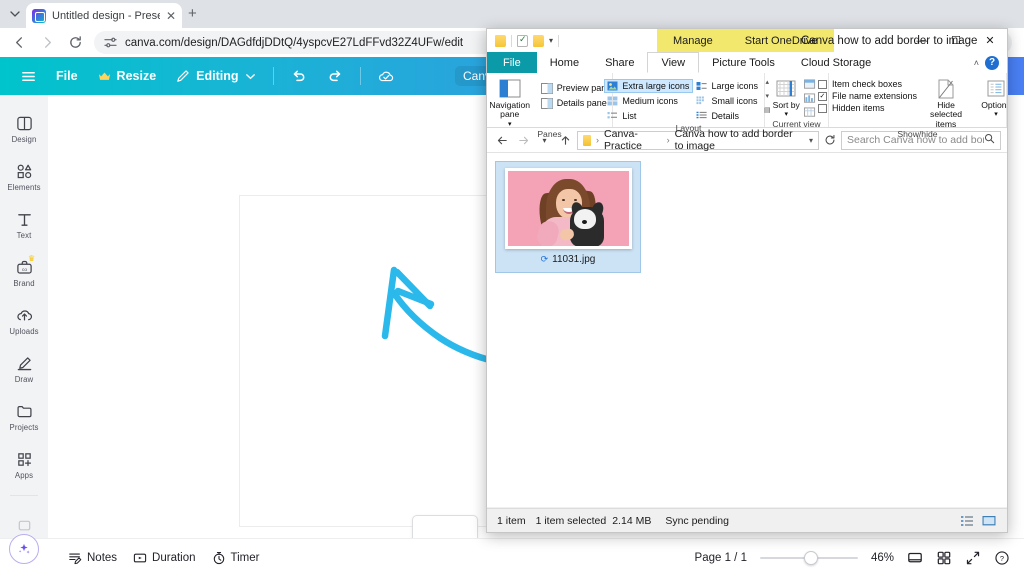  What do you see at coordinates (989, 140) in the screenshot?
I see `search-icon` at bounding box center [989, 140].